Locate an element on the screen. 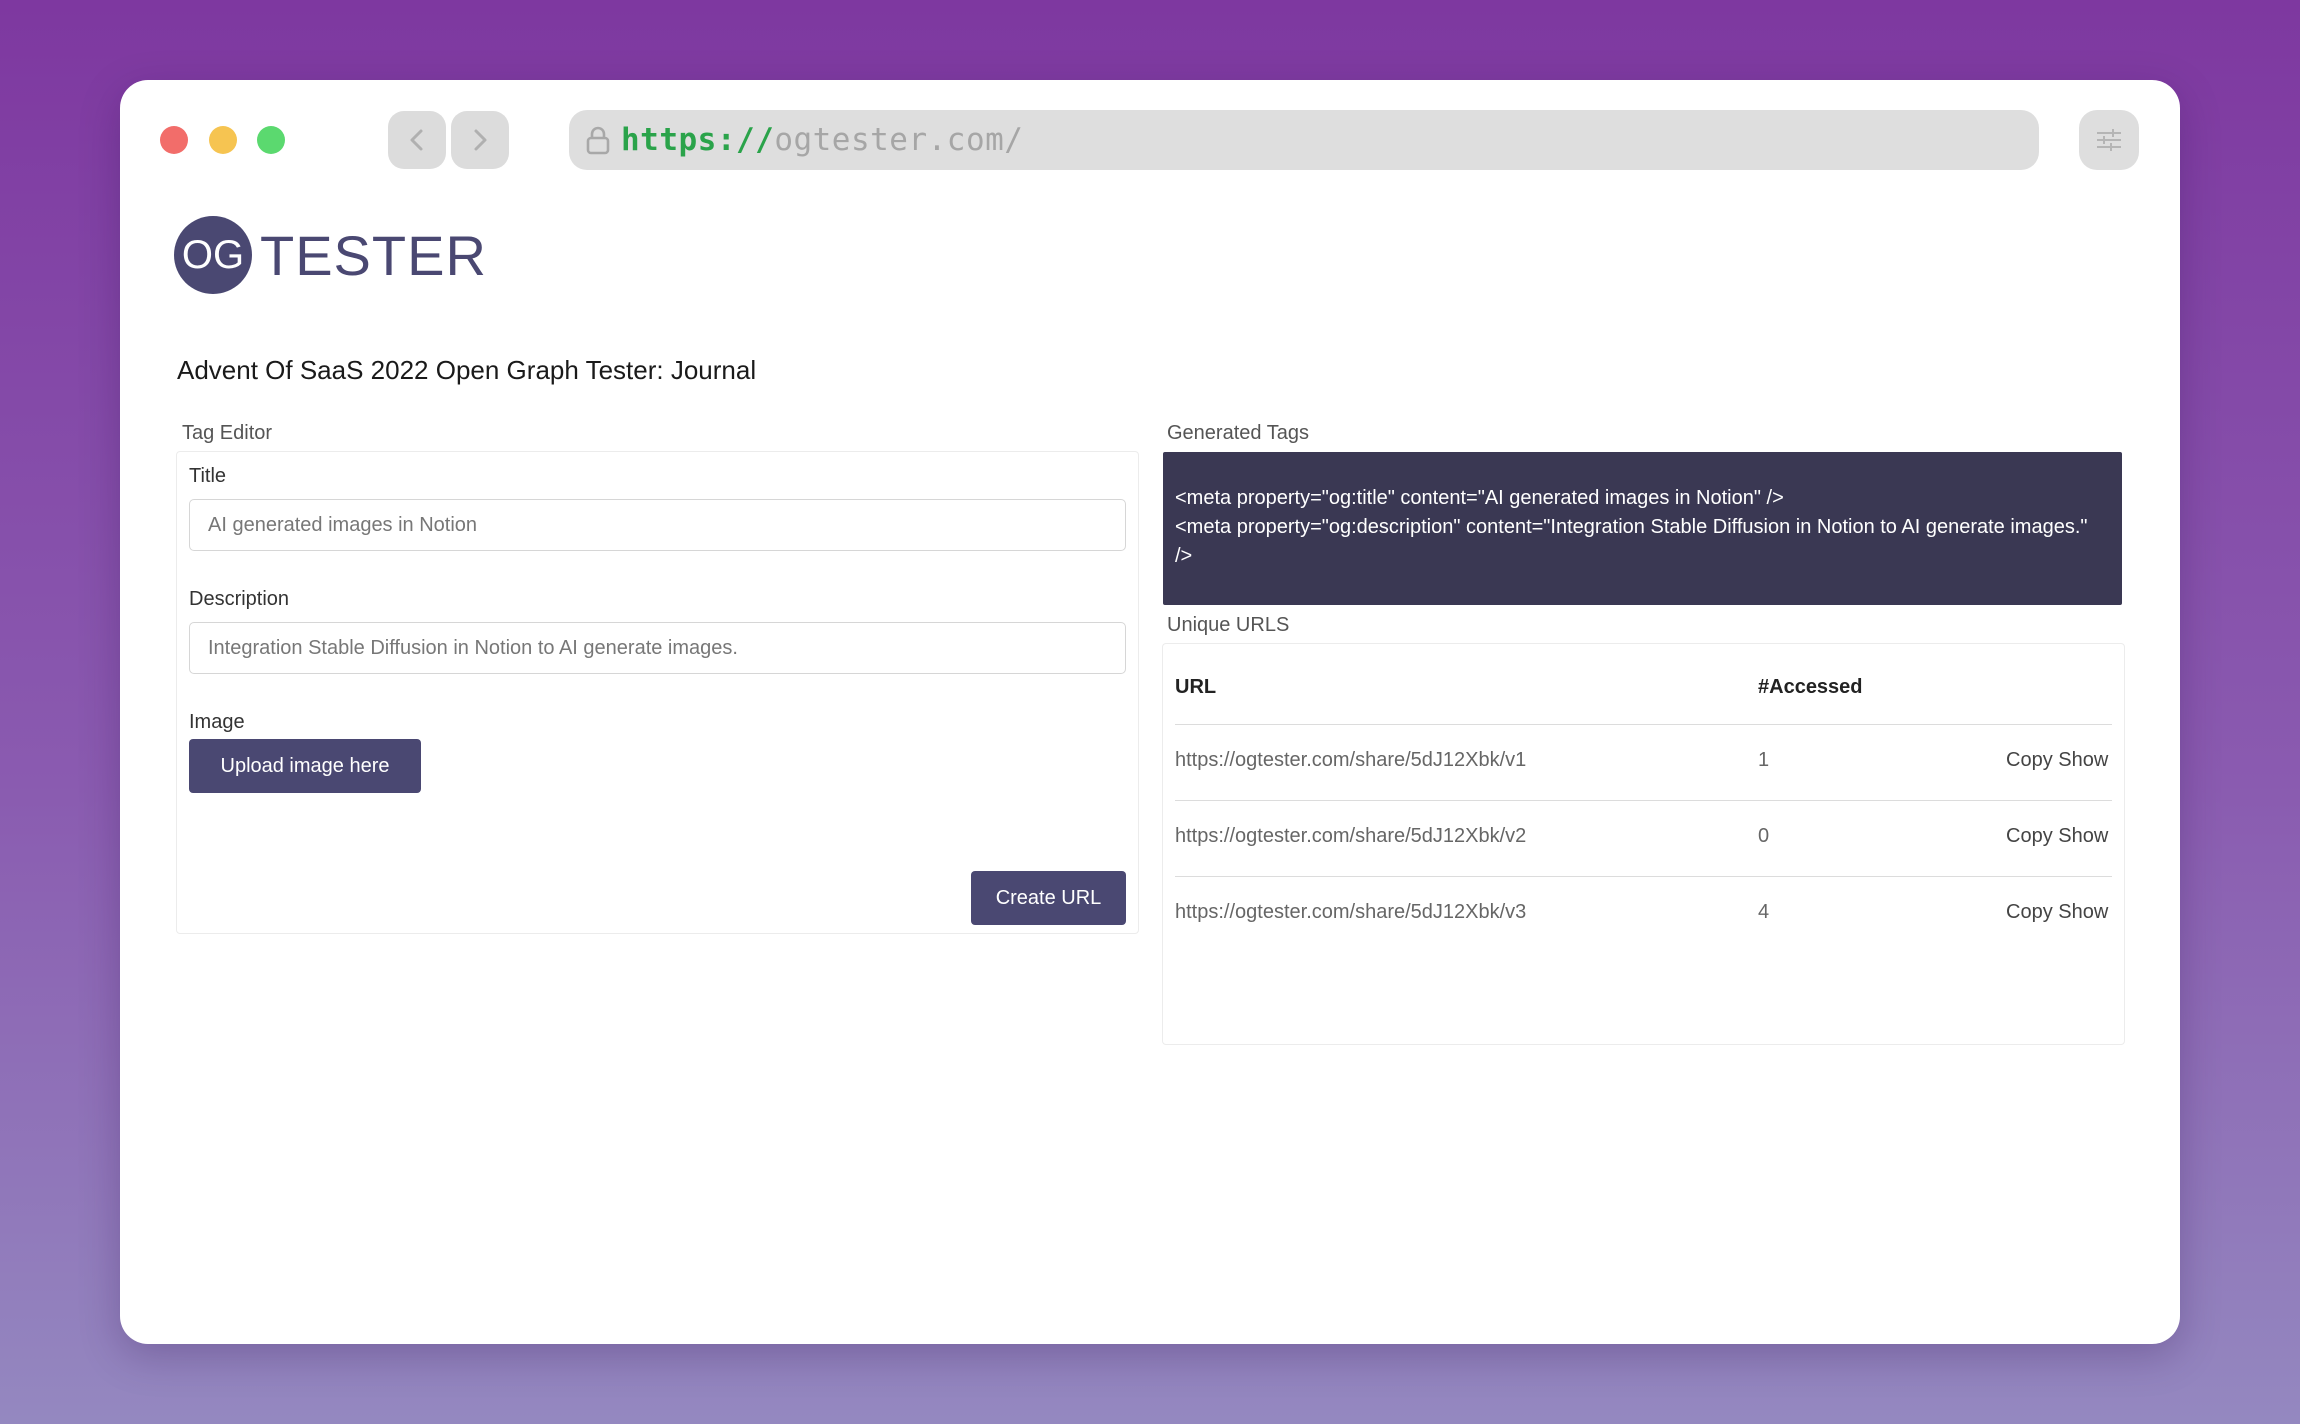 The width and height of the screenshot is (2300, 1424). forward-chevron-icon is located at coordinates (480, 140).